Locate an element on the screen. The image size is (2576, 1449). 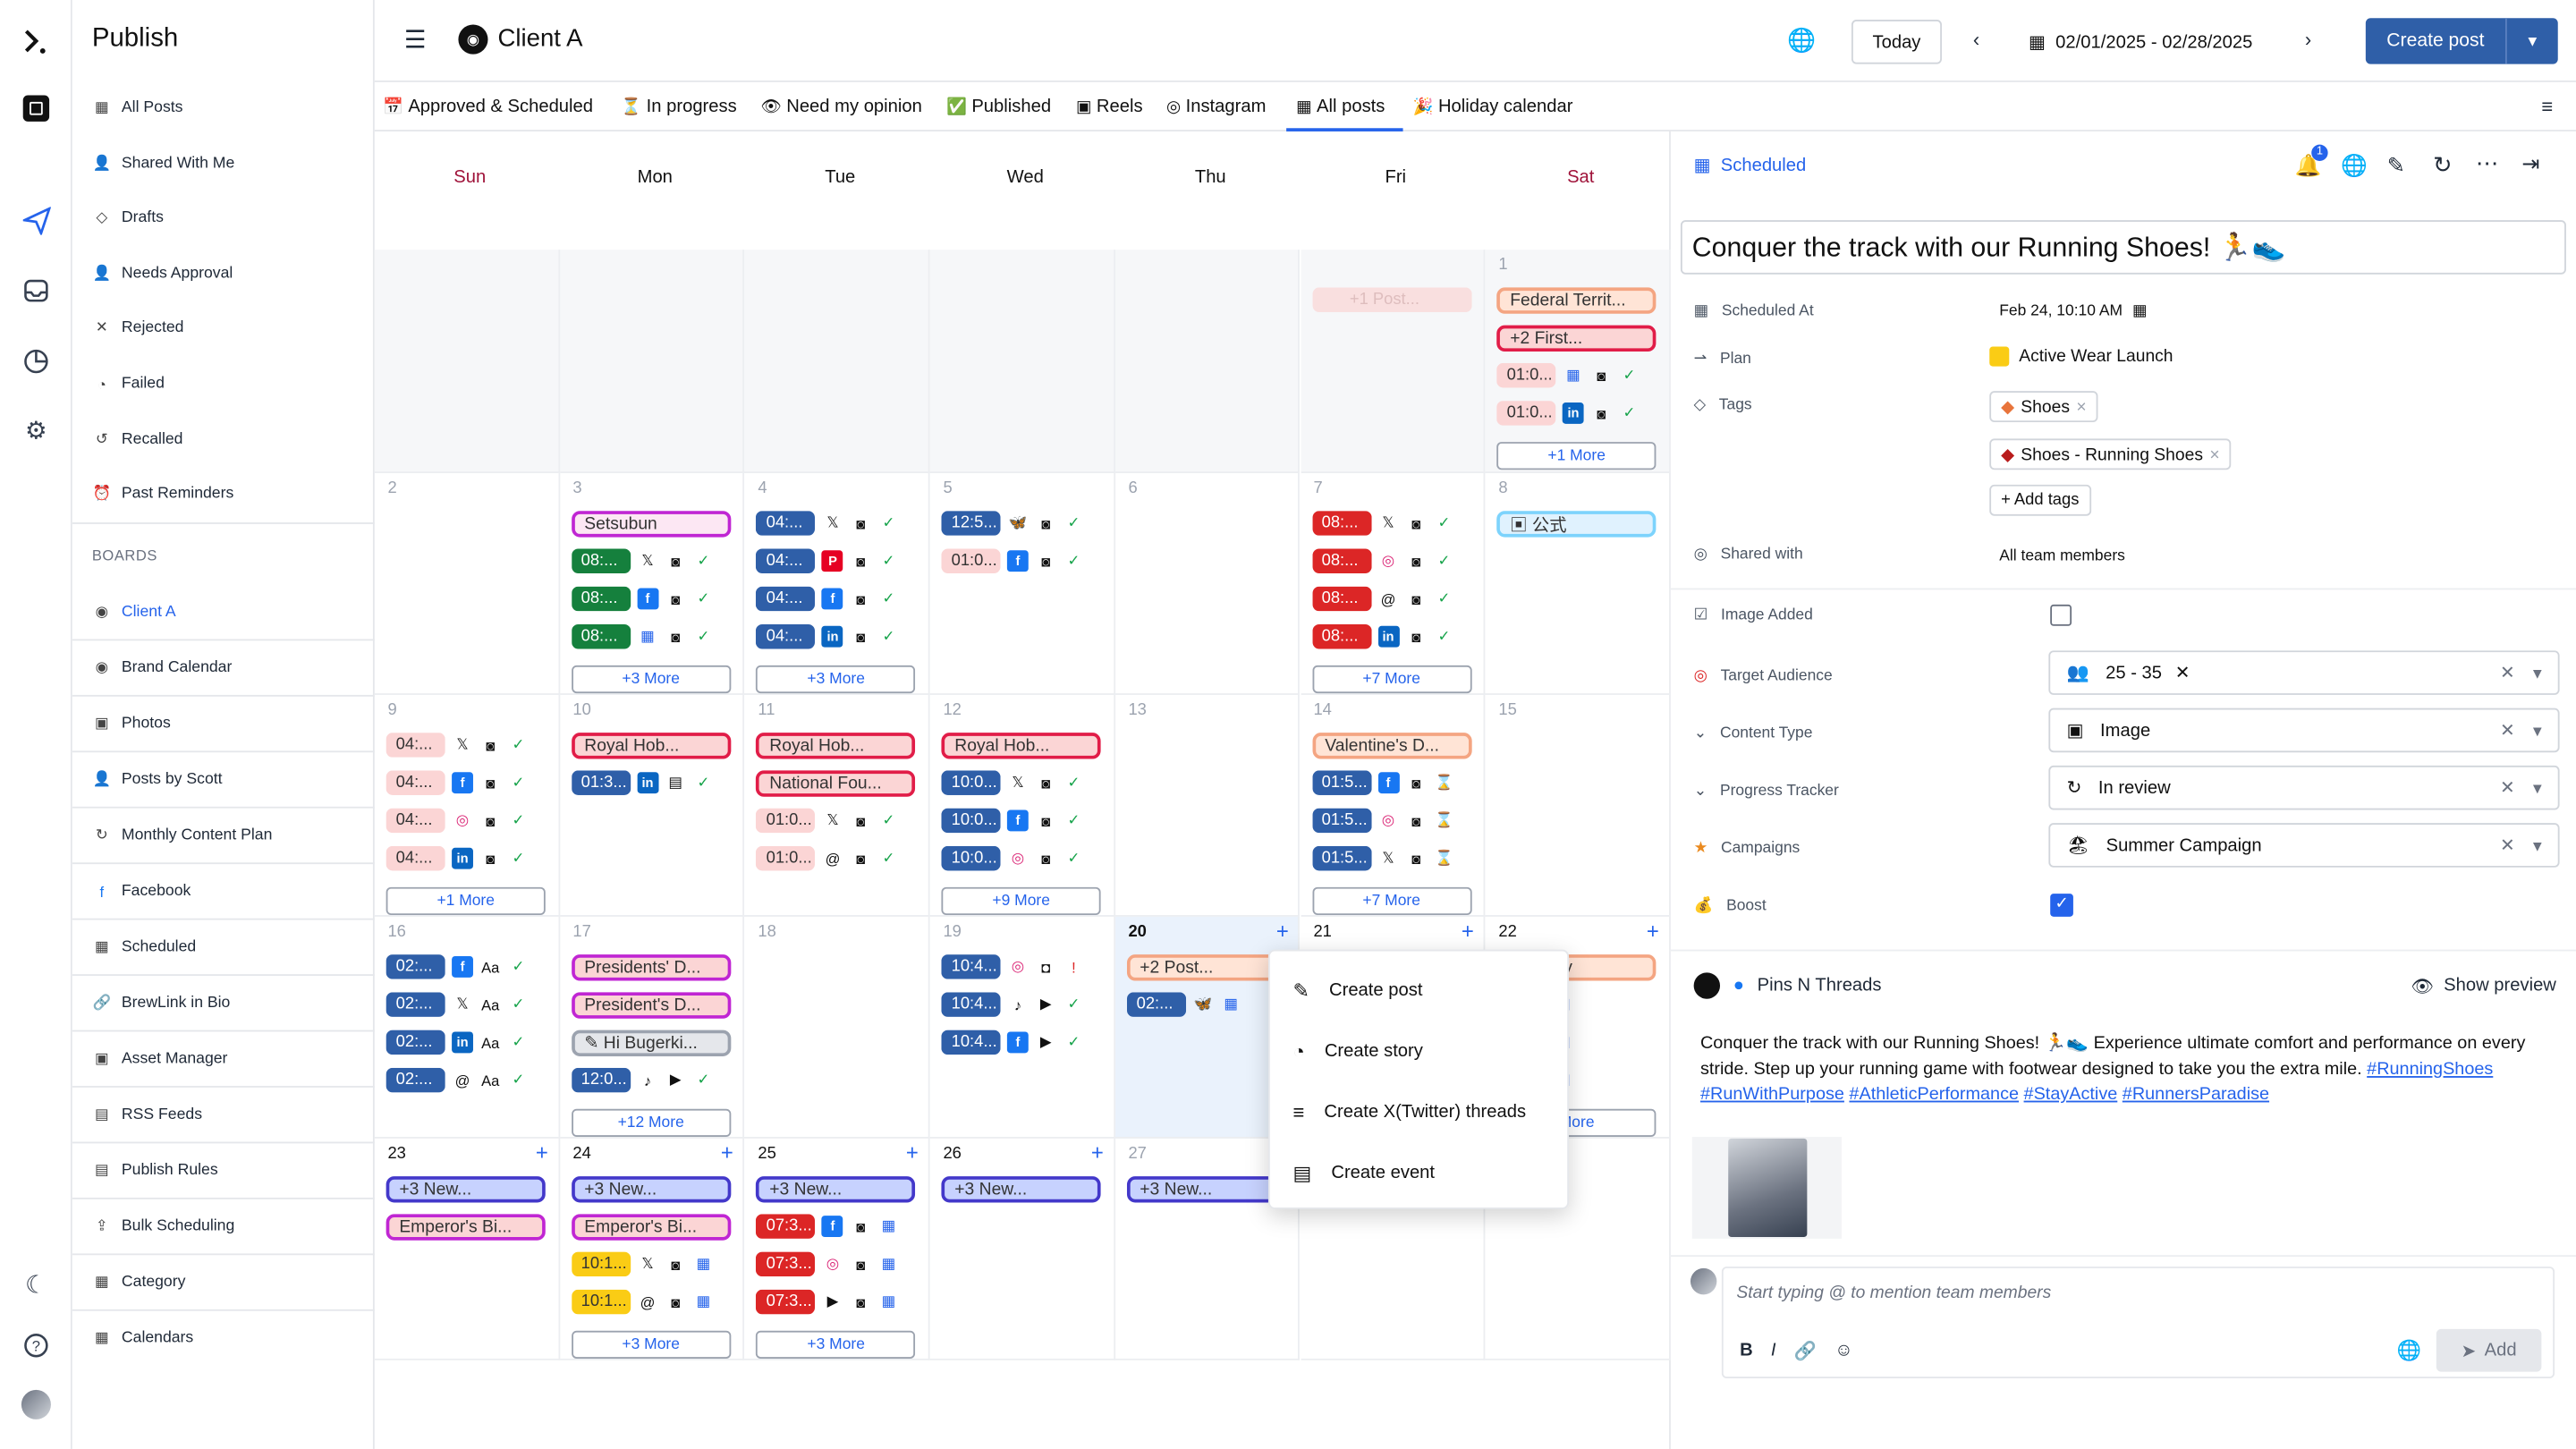
comment-placeholder: Start typing @ to mention team members is located at coordinates (1893, 1292).